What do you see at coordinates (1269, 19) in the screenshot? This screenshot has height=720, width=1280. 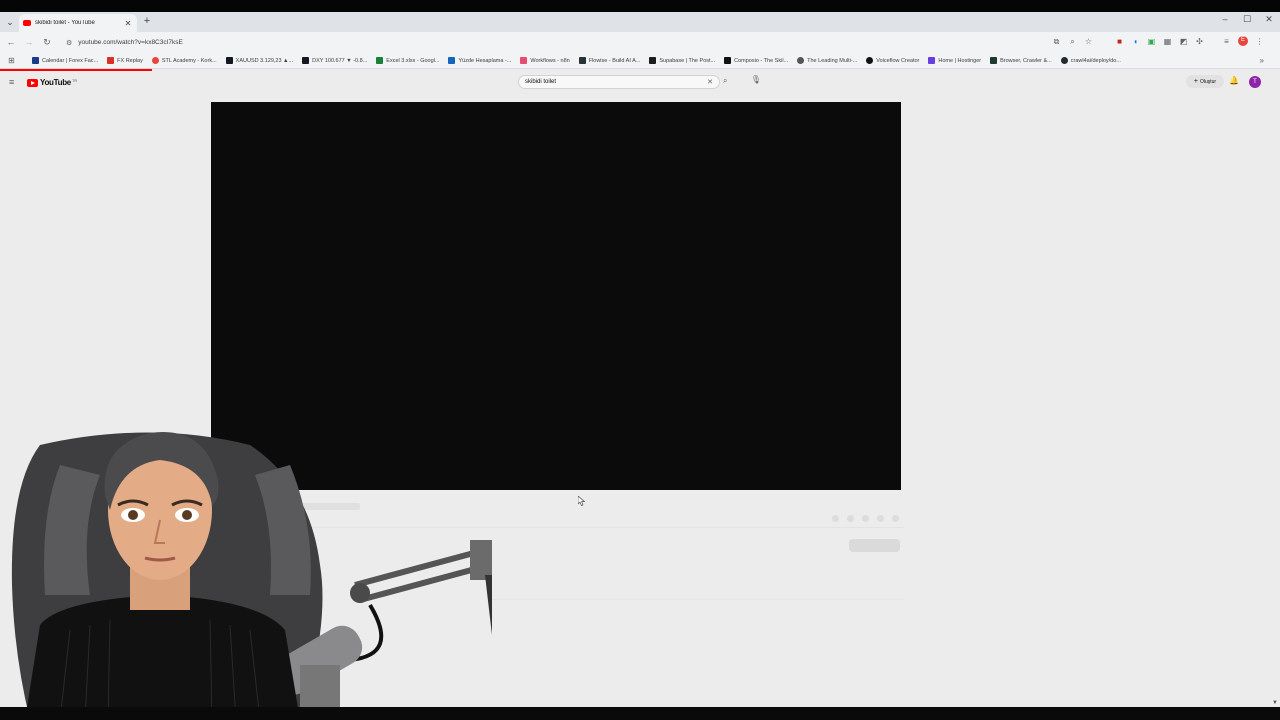 I see `window-close-icon: ✕` at bounding box center [1269, 19].